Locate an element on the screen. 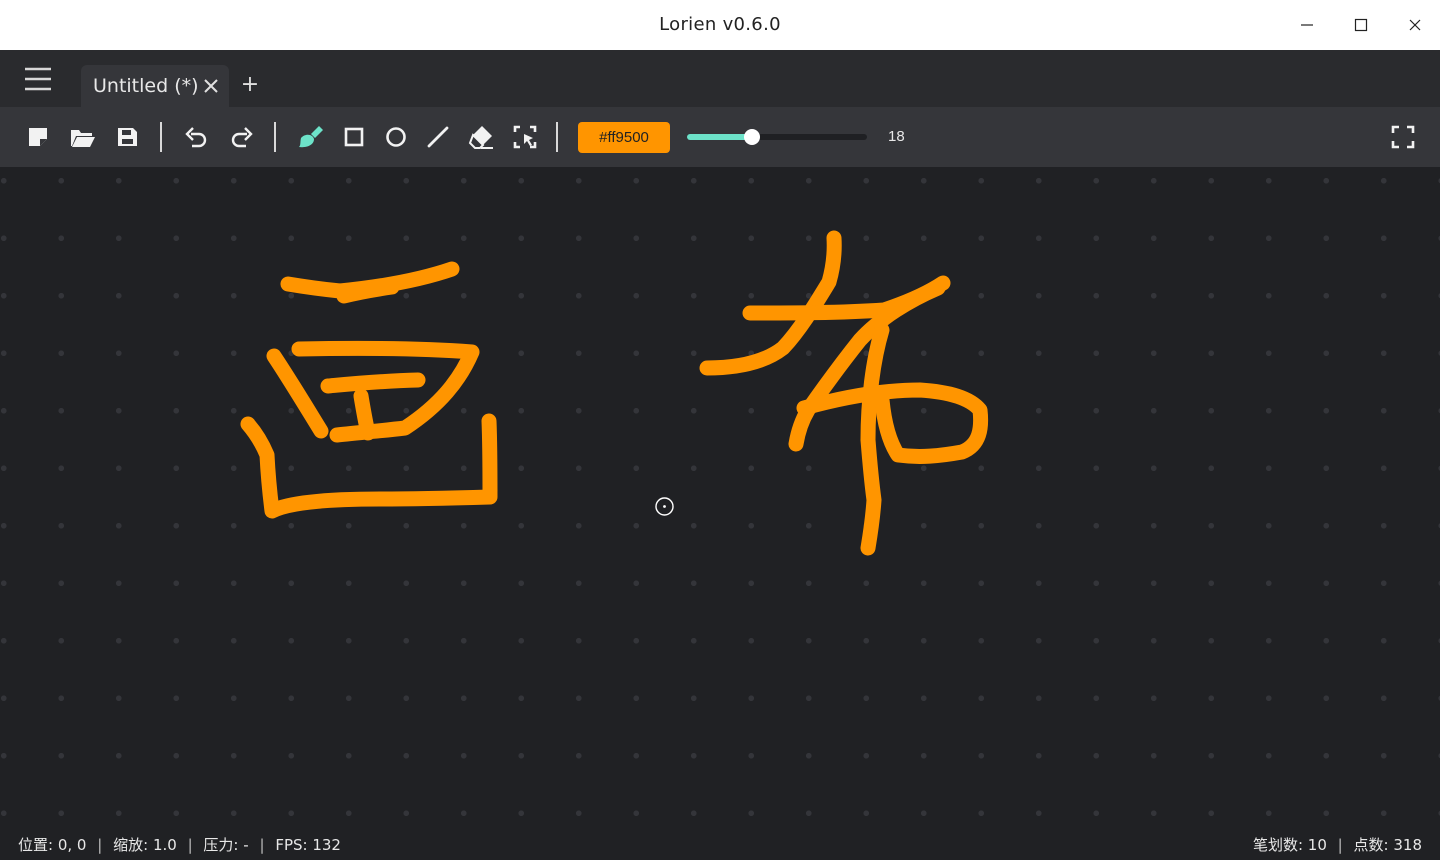 The width and height of the screenshot is (1440, 860). open-file-button is located at coordinates (82, 137).